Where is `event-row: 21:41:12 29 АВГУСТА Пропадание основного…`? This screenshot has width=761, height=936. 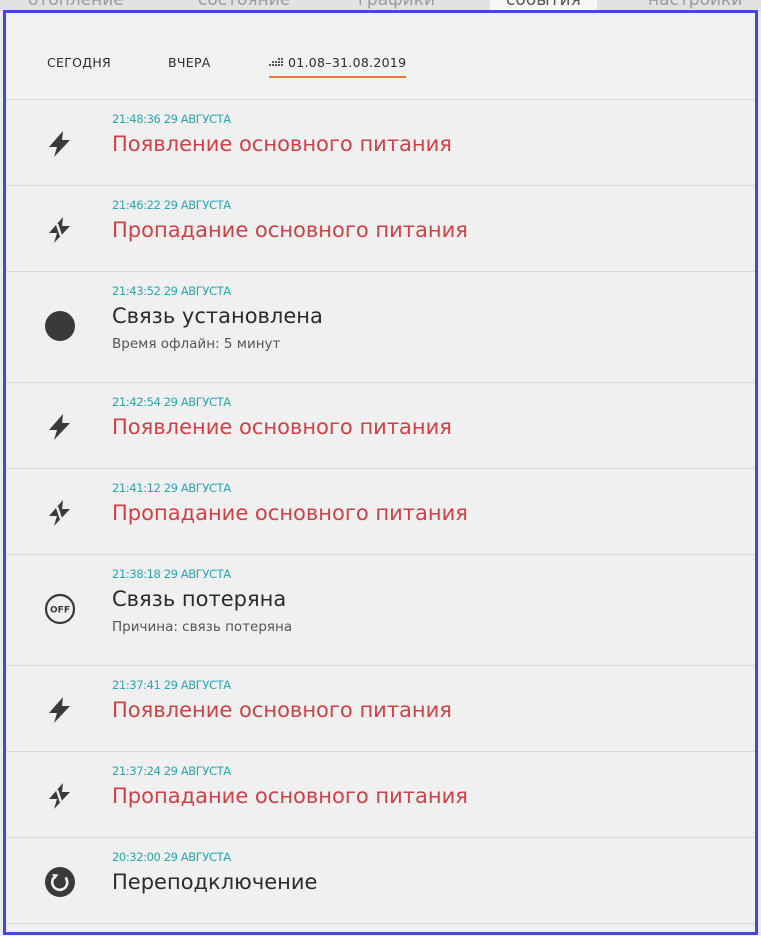
event-row: 21:41:12 29 АВГУСТА Пропадание основного… is located at coordinates (380, 512).